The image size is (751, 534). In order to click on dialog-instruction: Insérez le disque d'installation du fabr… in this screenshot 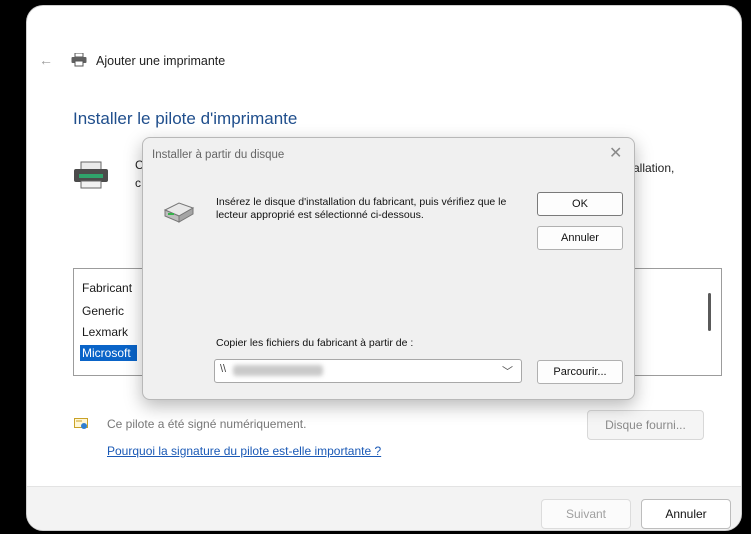, I will do `click(361, 208)`.